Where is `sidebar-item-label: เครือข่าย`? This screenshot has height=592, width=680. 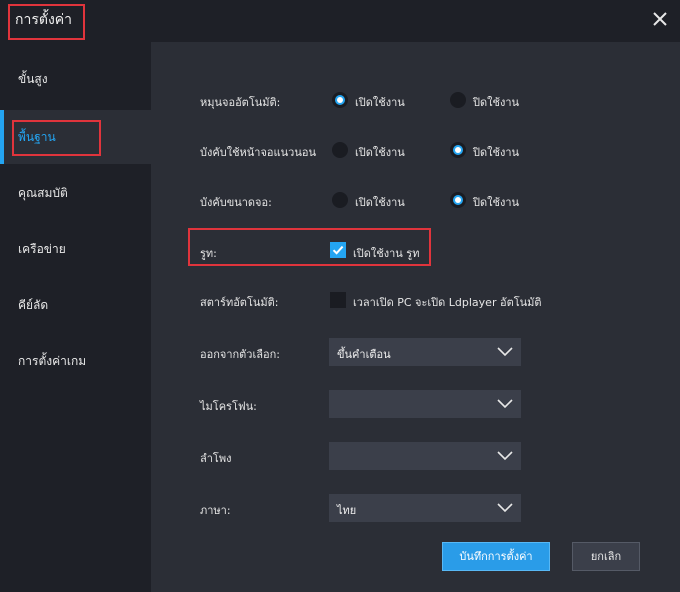
sidebar-item-label: เครือข่าย is located at coordinates (42, 249).